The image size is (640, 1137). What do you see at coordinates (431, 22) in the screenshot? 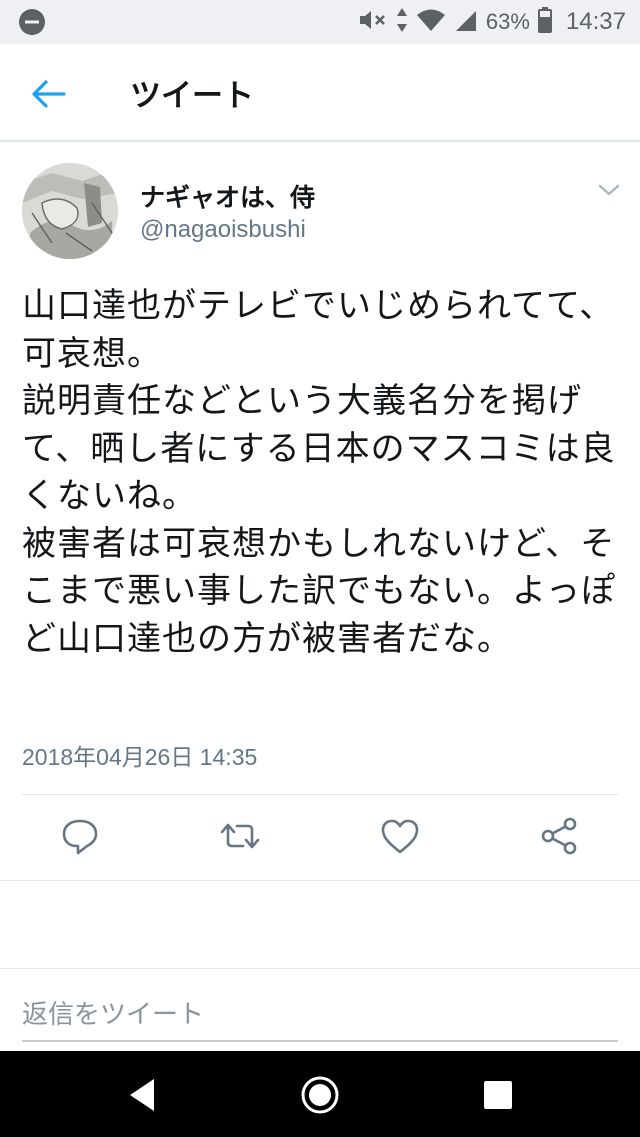
I see `wifi-icon` at bounding box center [431, 22].